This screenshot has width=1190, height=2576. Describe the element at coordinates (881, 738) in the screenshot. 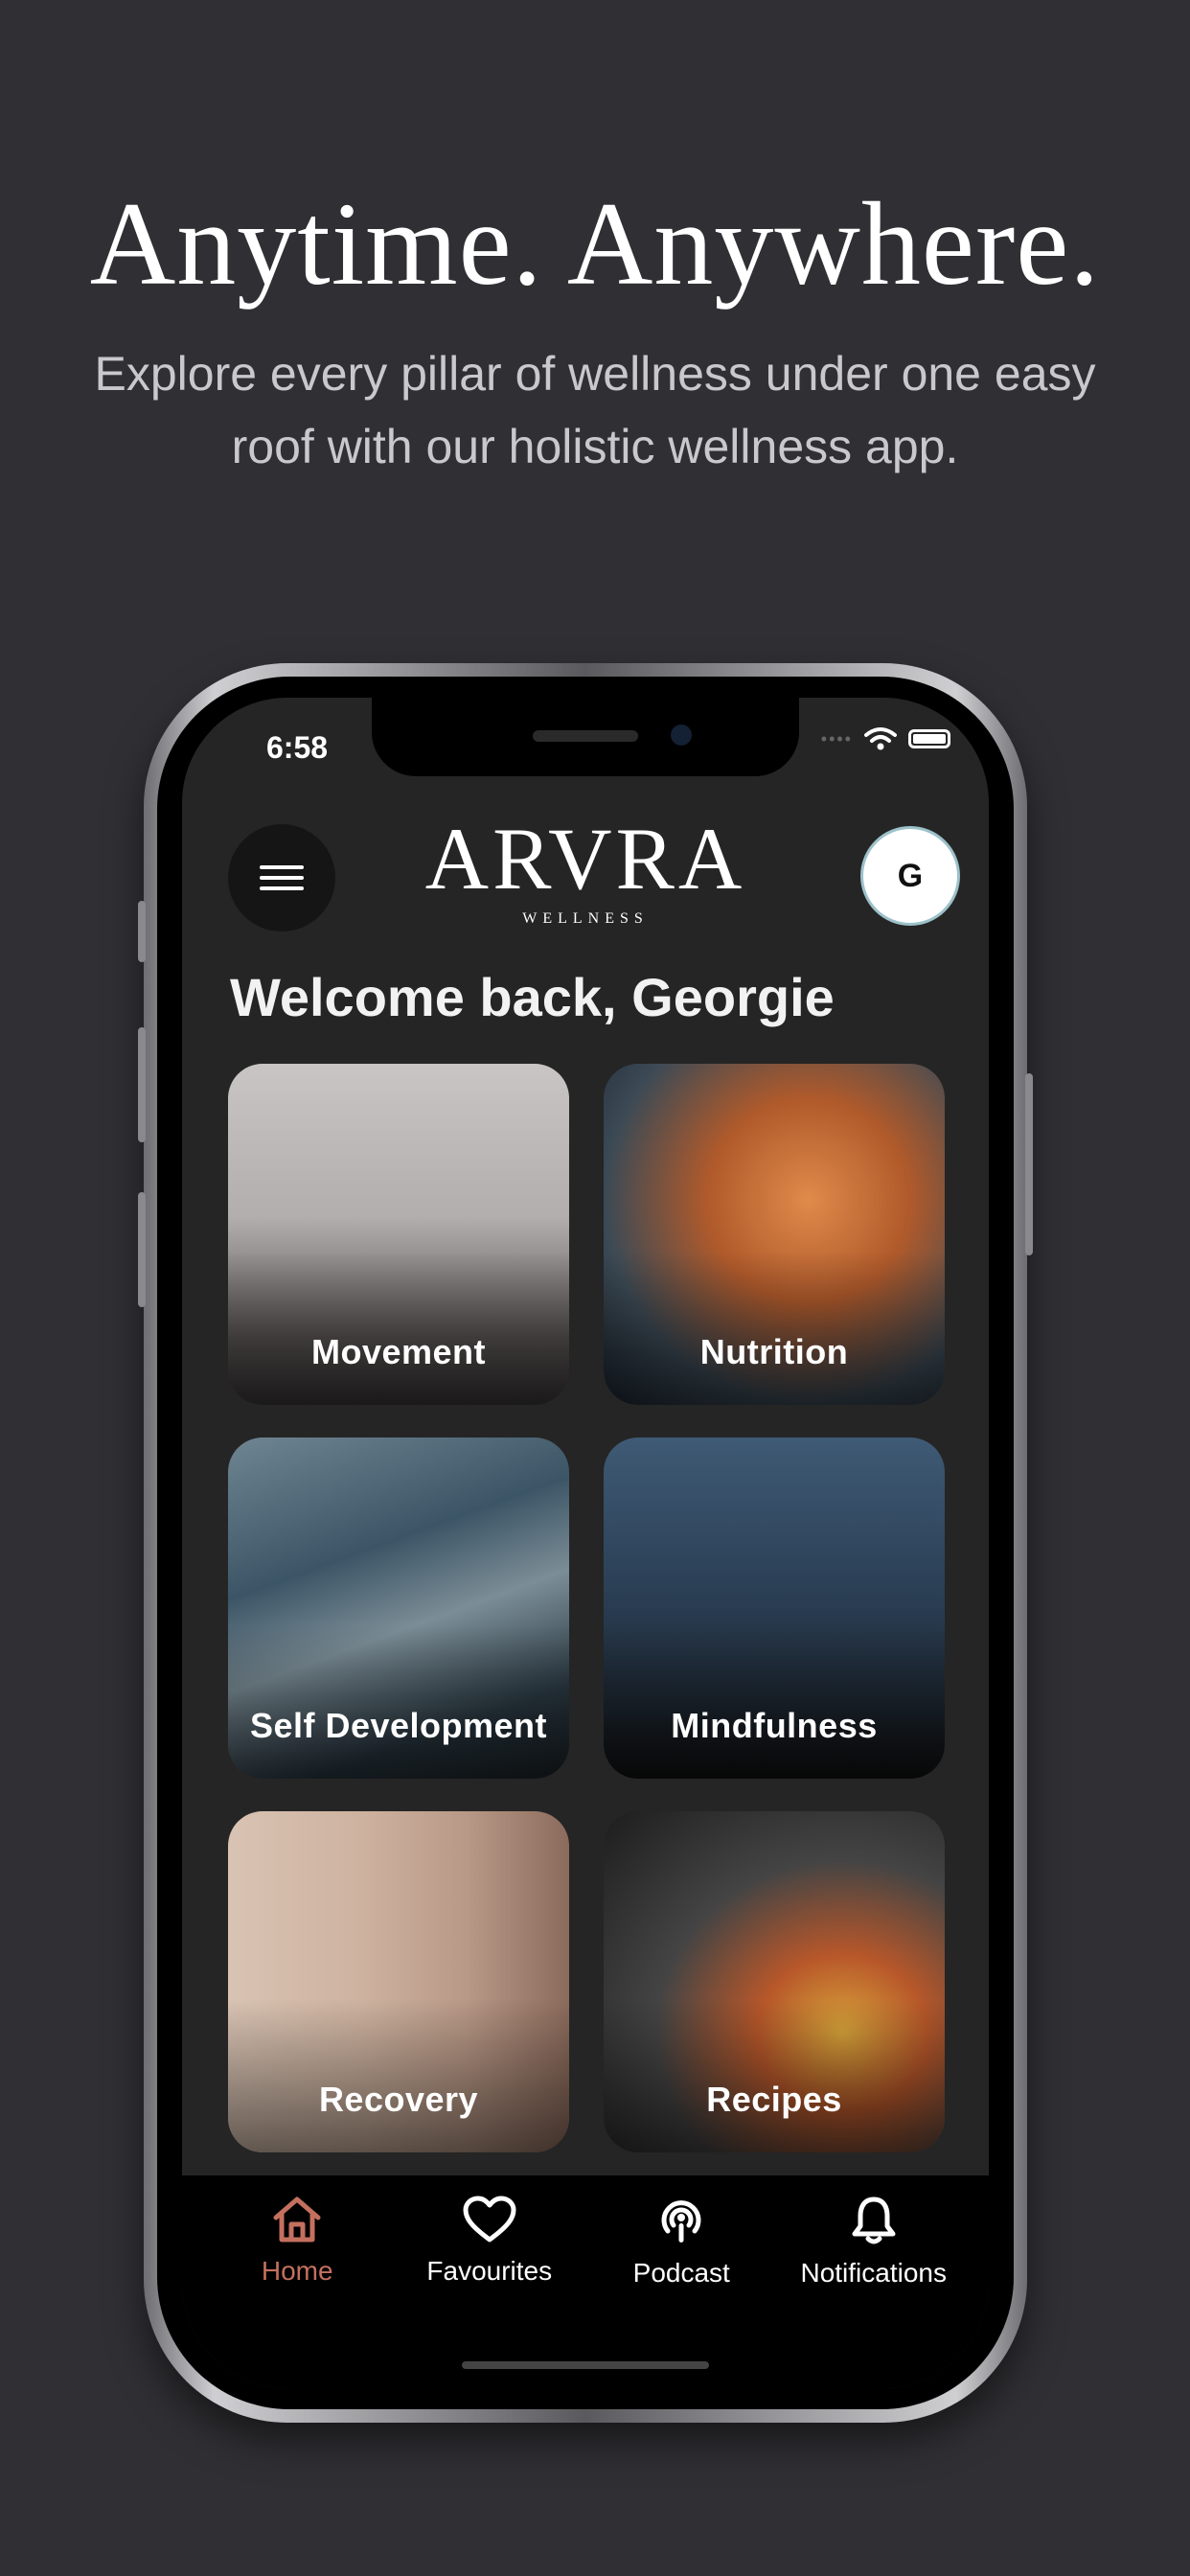

I see `wifi-icon` at that location.